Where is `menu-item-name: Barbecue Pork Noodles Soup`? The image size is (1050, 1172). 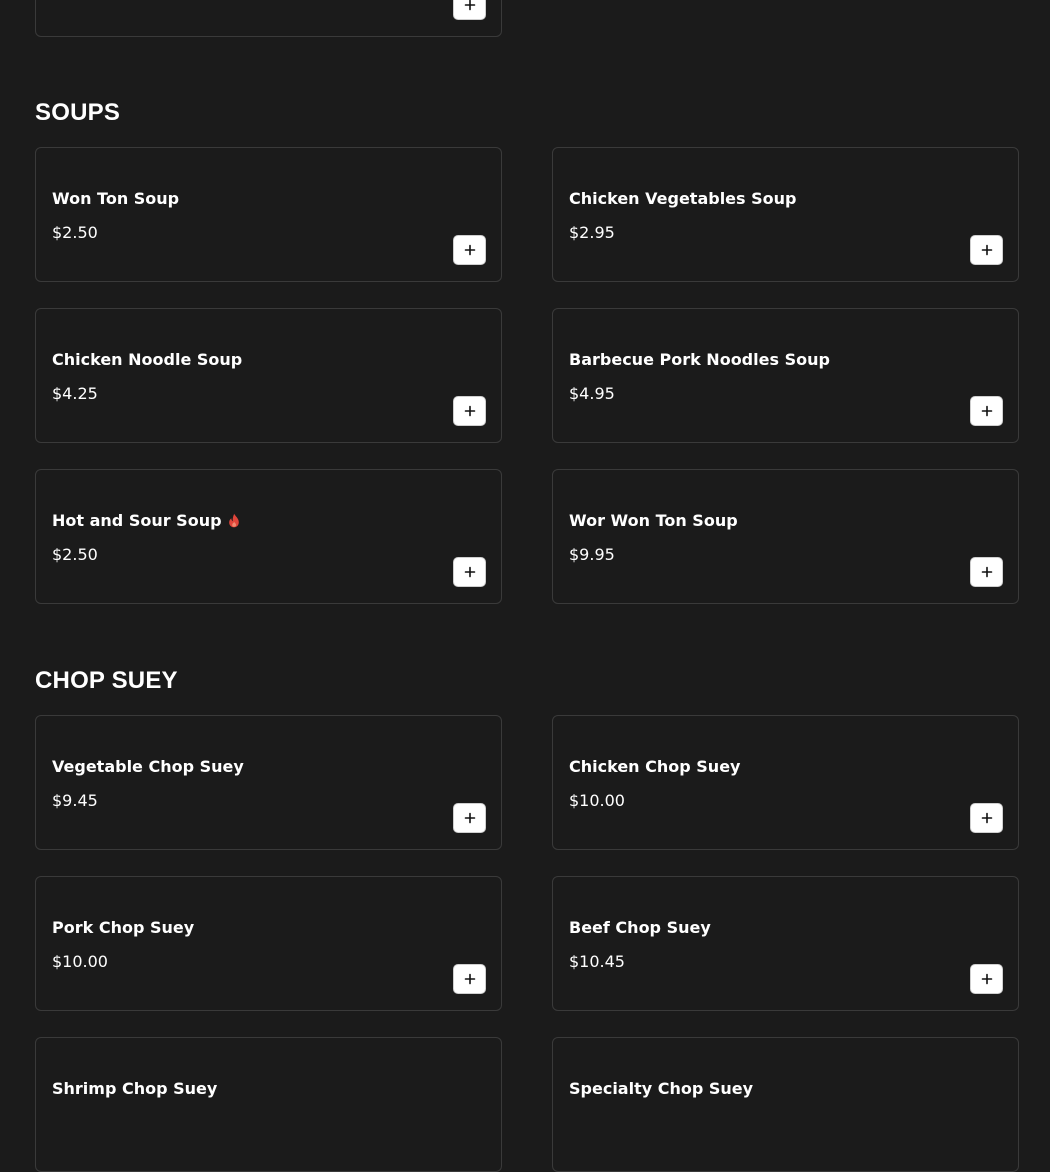
menu-item-name: Barbecue Pork Noodles Soup is located at coordinates (699, 359).